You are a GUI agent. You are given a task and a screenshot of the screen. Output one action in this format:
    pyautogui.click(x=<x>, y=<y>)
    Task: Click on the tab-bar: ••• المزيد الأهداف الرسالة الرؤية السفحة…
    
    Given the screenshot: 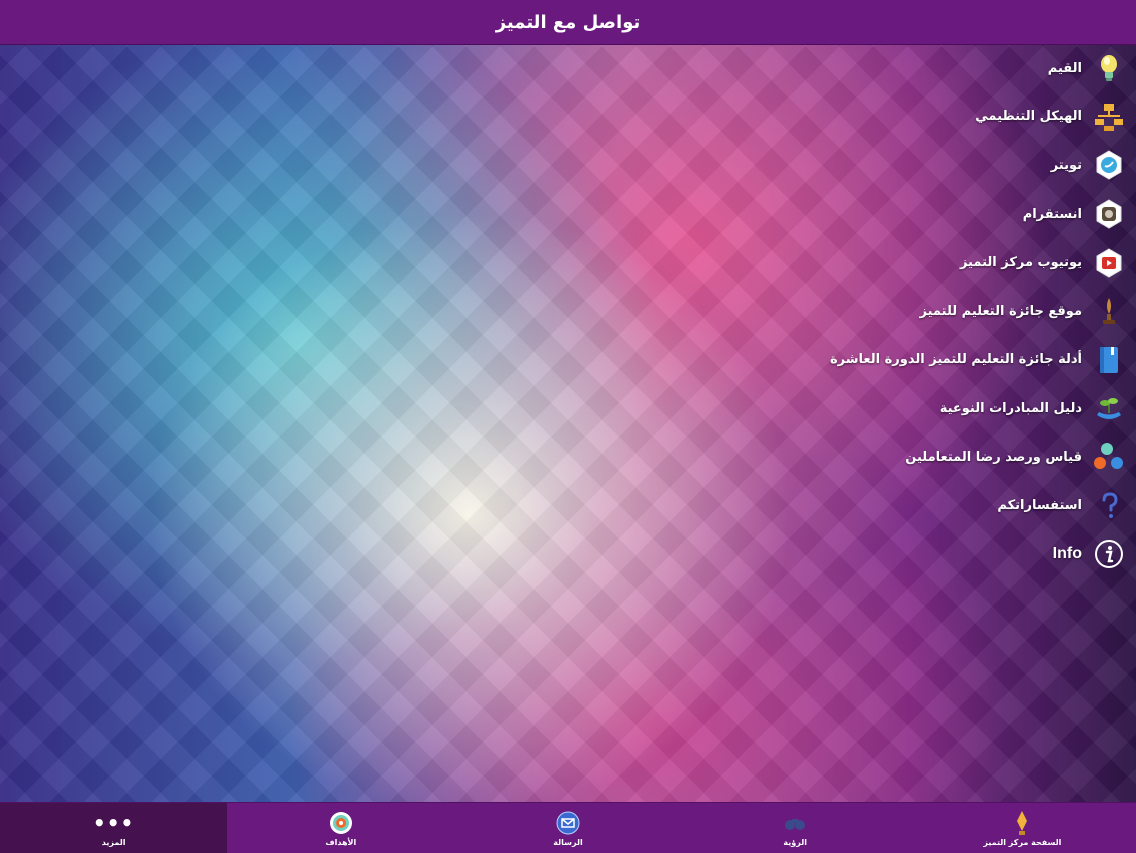 What is the action you would take?
    pyautogui.click(x=568, y=827)
    